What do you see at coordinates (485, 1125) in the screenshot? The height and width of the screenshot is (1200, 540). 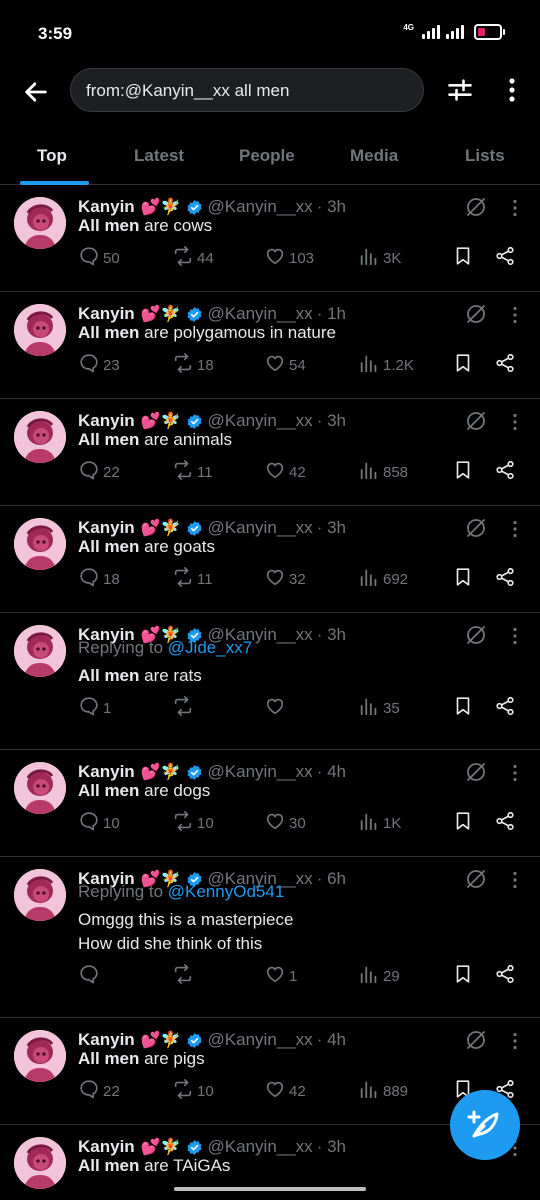 I see `compose-post-button` at bounding box center [485, 1125].